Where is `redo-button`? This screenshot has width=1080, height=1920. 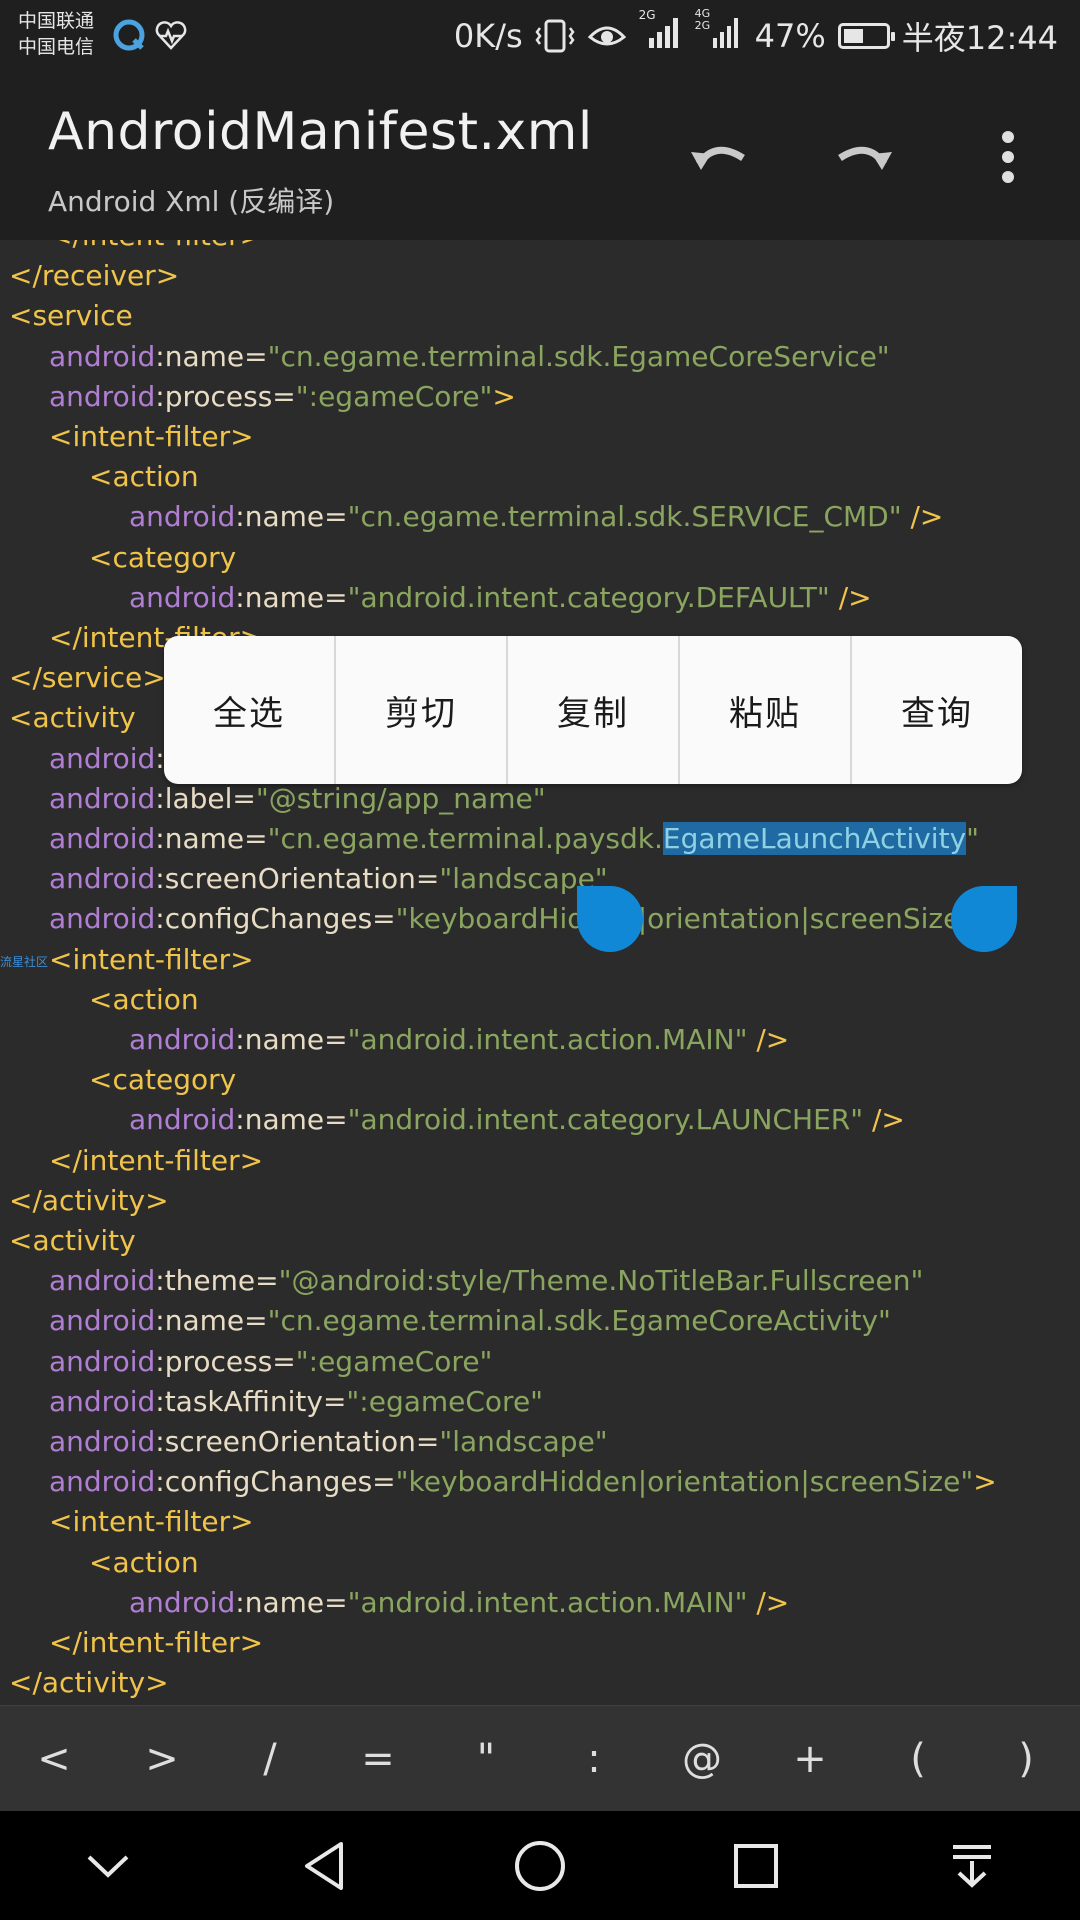
redo-button is located at coordinates (863, 157).